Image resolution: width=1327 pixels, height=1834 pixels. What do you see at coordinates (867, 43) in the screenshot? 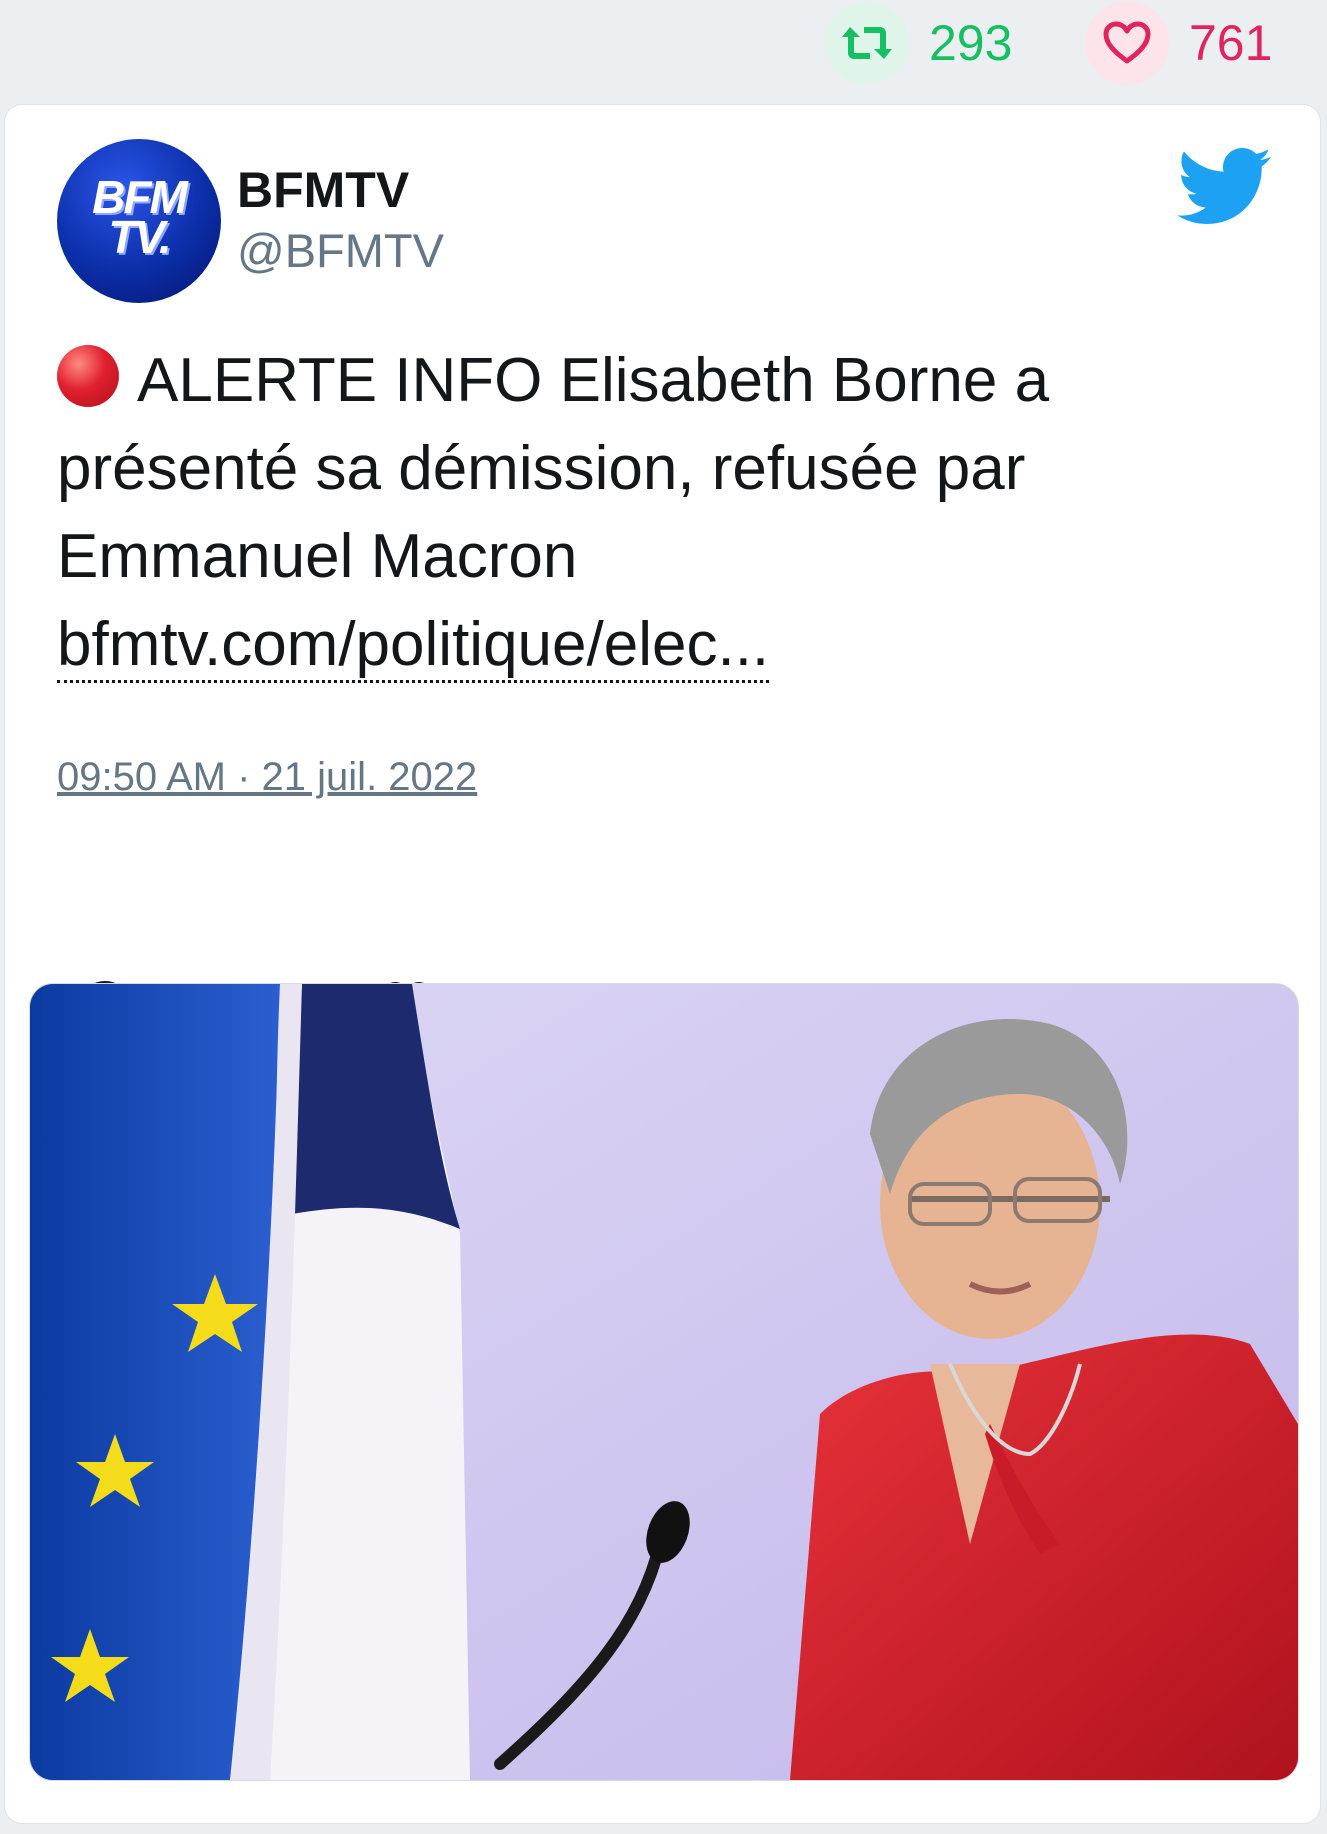
I see `retweet-icon` at bounding box center [867, 43].